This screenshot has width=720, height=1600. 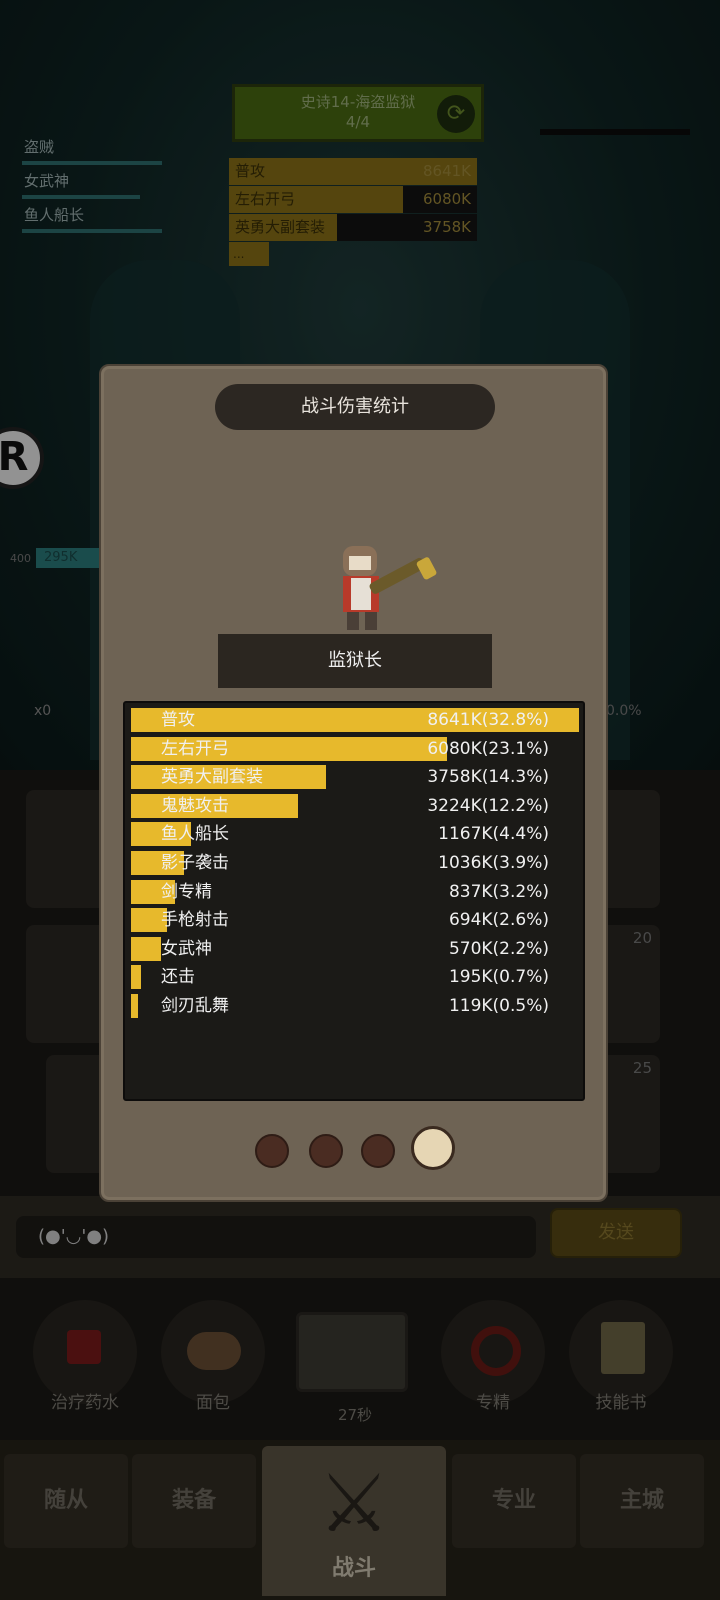 What do you see at coordinates (195, 1006) in the screenshot?
I see `damage-source-name: 剑刃乱舞` at bounding box center [195, 1006].